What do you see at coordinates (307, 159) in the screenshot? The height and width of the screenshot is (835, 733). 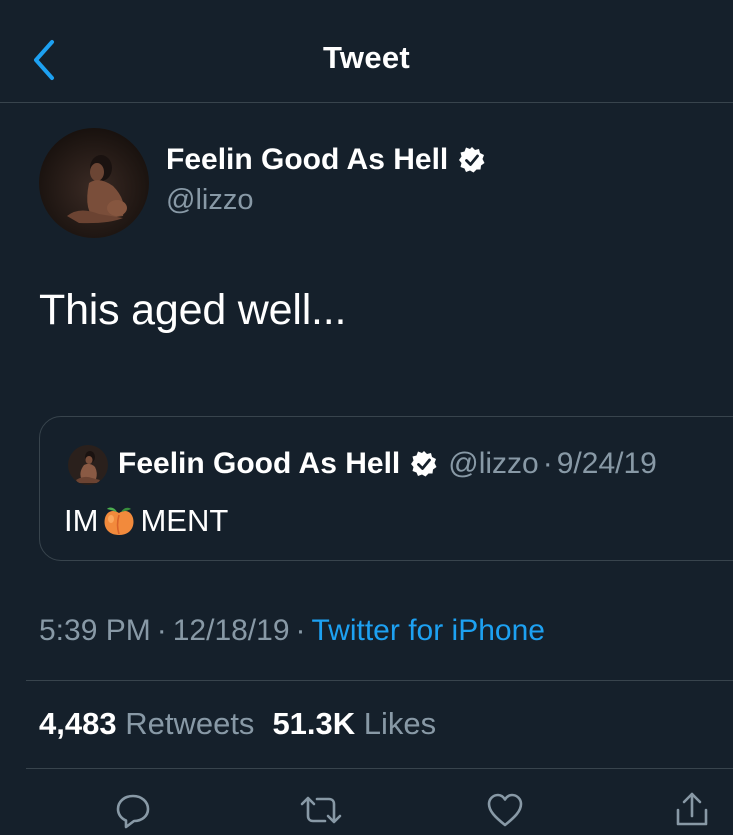 I see `author-name-text: Feelin Good As Hell` at bounding box center [307, 159].